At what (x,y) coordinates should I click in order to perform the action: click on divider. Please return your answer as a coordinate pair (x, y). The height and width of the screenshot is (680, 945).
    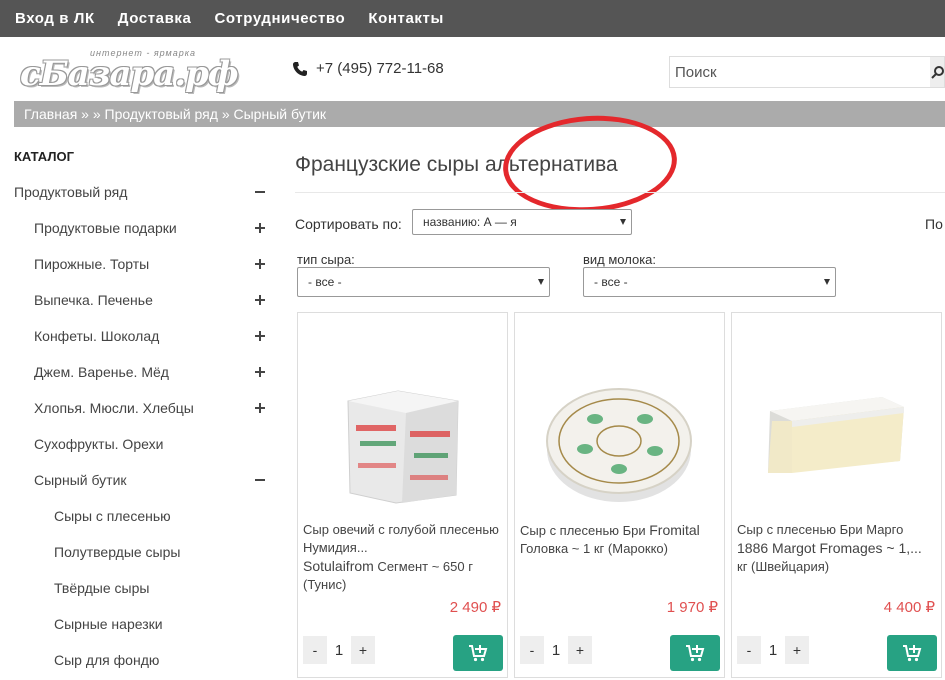
    Looking at the image, I should click on (620, 192).